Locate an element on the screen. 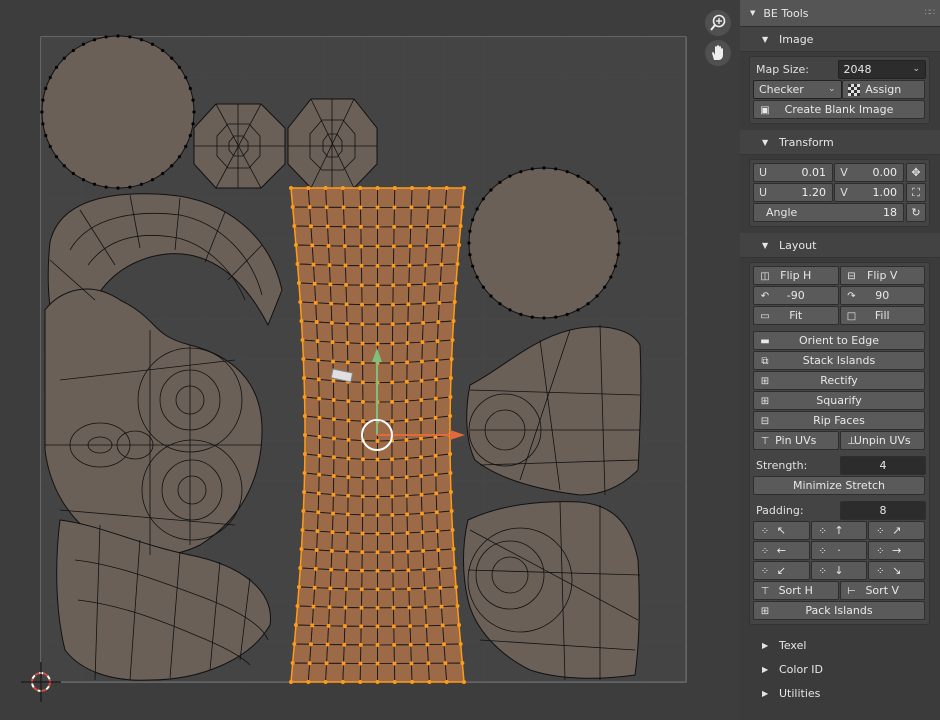 This screenshot has width=940, height=720. image-icon: ▣ is located at coordinates (765, 110).